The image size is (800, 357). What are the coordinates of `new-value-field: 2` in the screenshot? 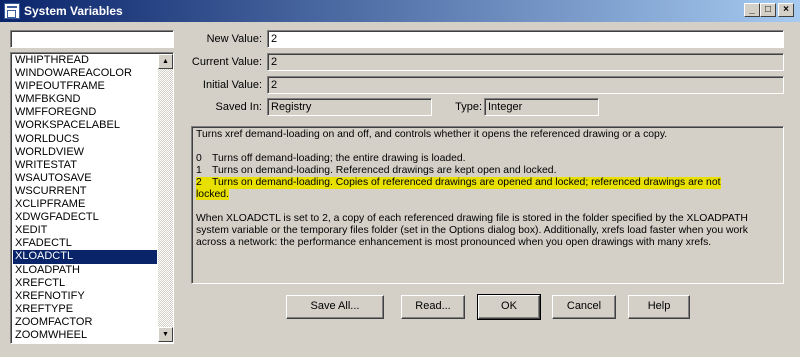 It's located at (525, 39).